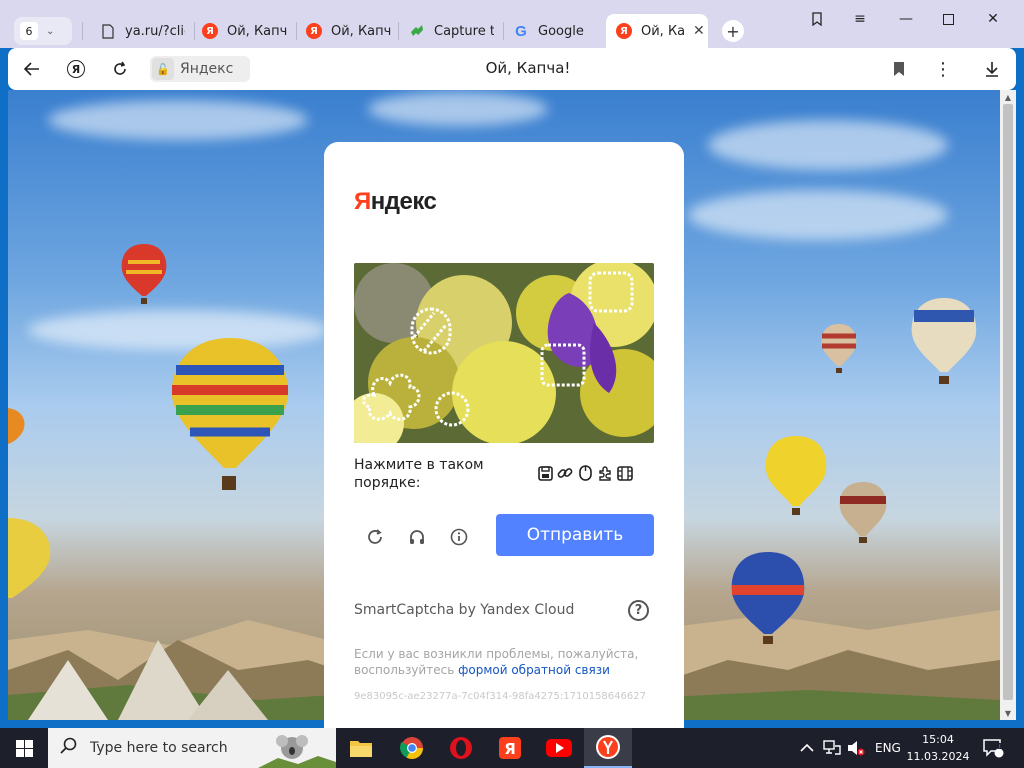 This screenshot has height=768, width=1024. Describe the element at coordinates (163, 69) in the screenshot. I see `lock-icon: 🔓` at that location.